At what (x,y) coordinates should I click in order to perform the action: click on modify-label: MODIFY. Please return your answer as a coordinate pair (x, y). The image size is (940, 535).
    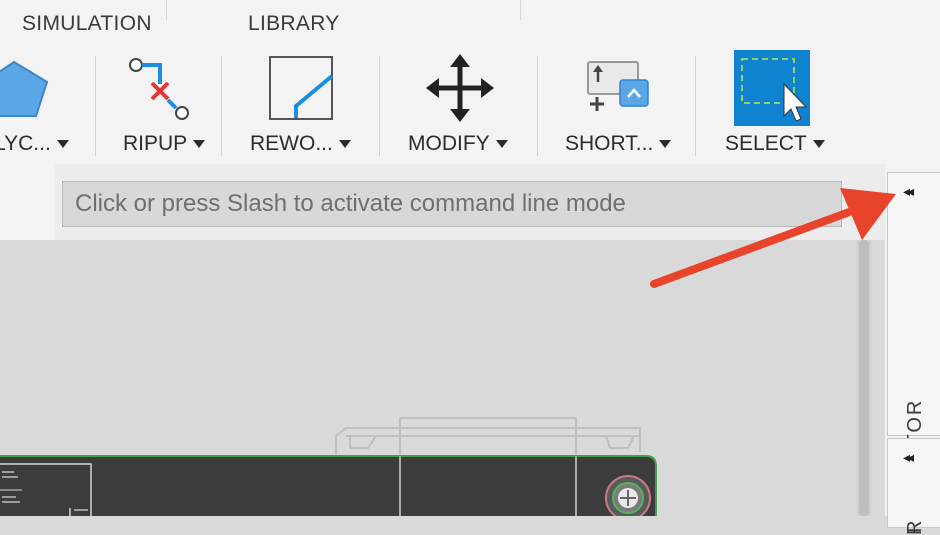
    Looking at the image, I should click on (458, 144).